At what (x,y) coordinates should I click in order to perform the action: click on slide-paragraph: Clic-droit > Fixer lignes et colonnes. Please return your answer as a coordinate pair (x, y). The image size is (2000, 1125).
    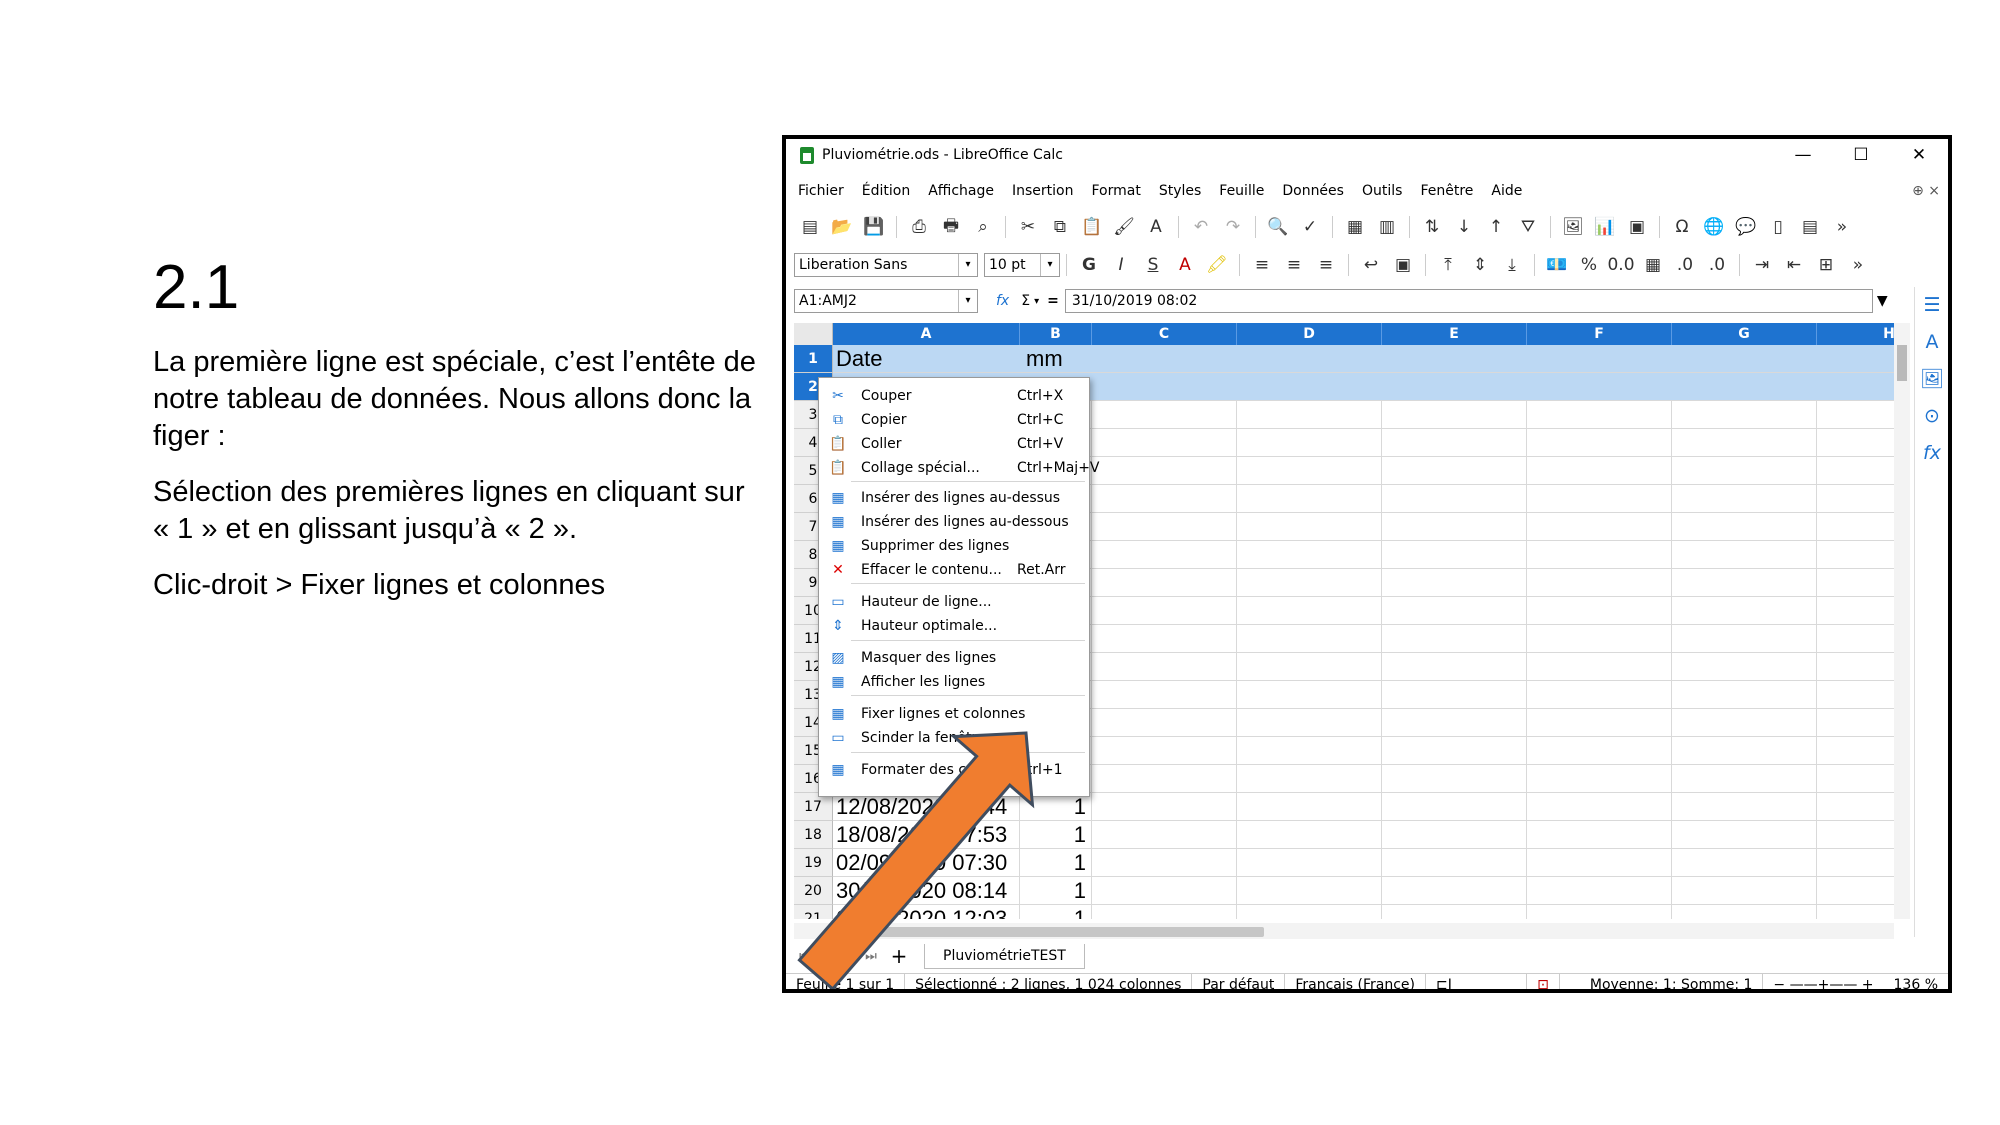
    Looking at the image, I should click on (379, 585).